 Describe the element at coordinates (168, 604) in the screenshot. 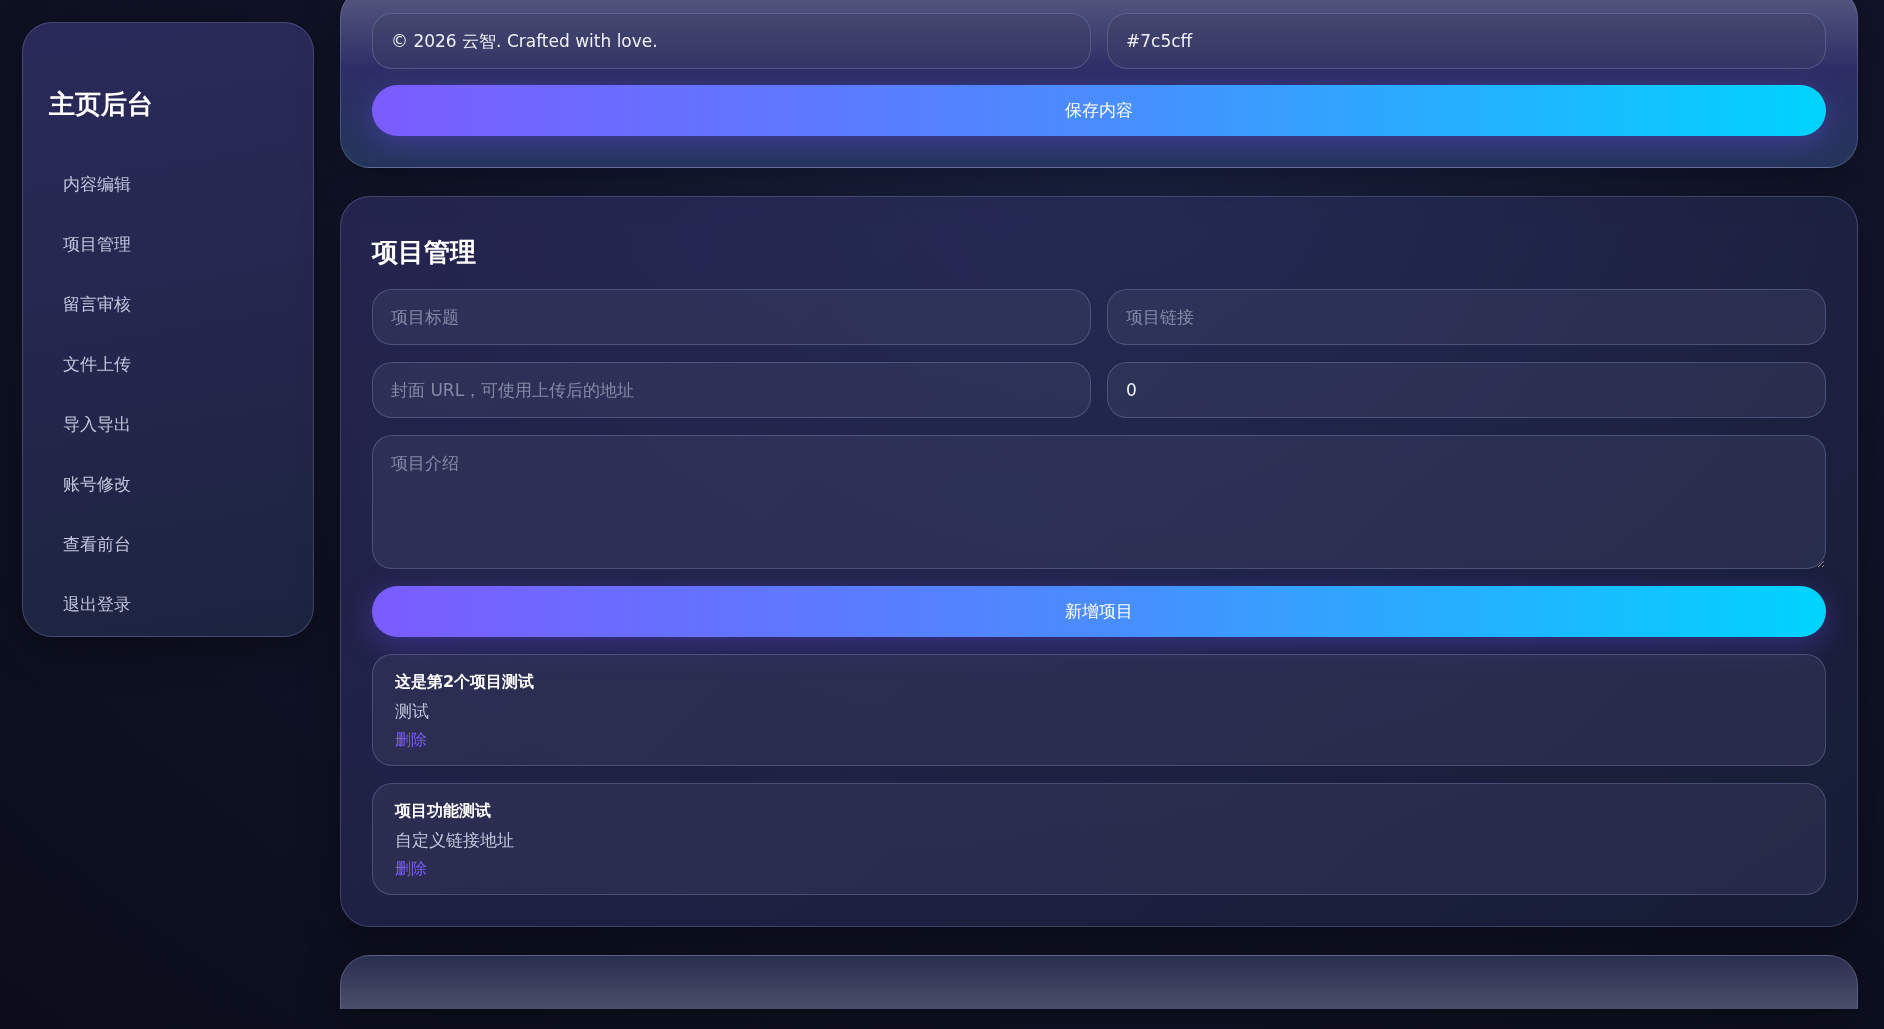

I see `sidebar-item: 退出登录` at that location.